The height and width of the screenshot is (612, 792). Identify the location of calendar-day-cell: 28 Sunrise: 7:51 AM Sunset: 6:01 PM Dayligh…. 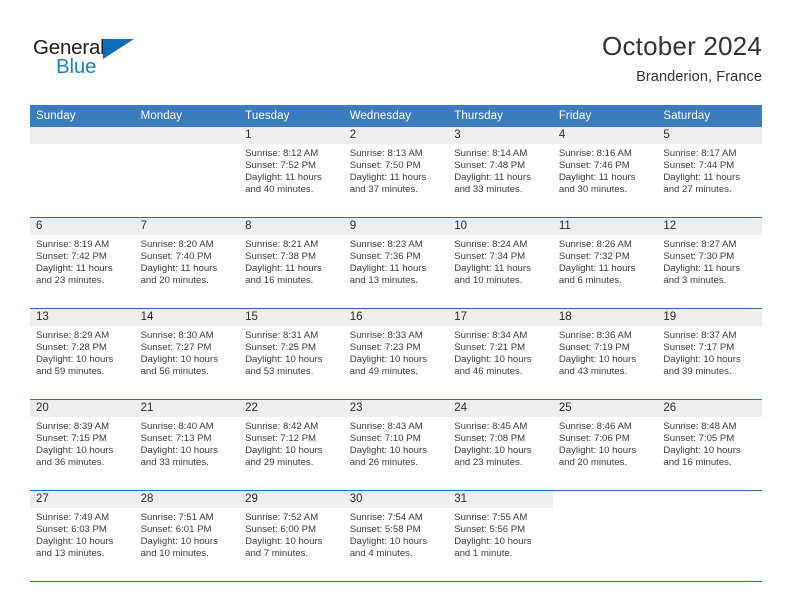
(187, 536).